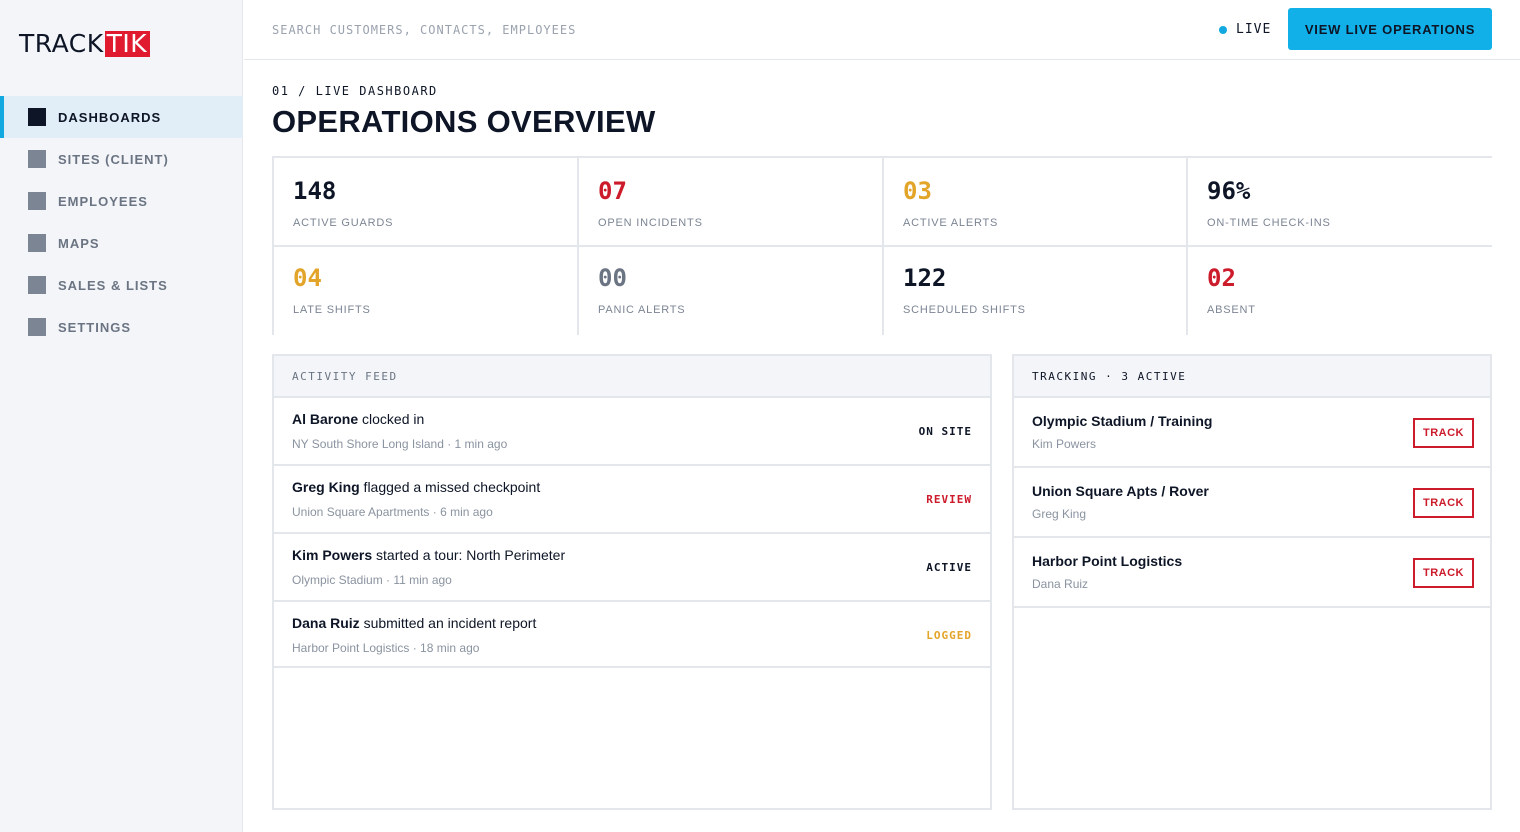 The height and width of the screenshot is (832, 1520). What do you see at coordinates (642, 310) in the screenshot?
I see `stat-label: PANIC ALERTS` at bounding box center [642, 310].